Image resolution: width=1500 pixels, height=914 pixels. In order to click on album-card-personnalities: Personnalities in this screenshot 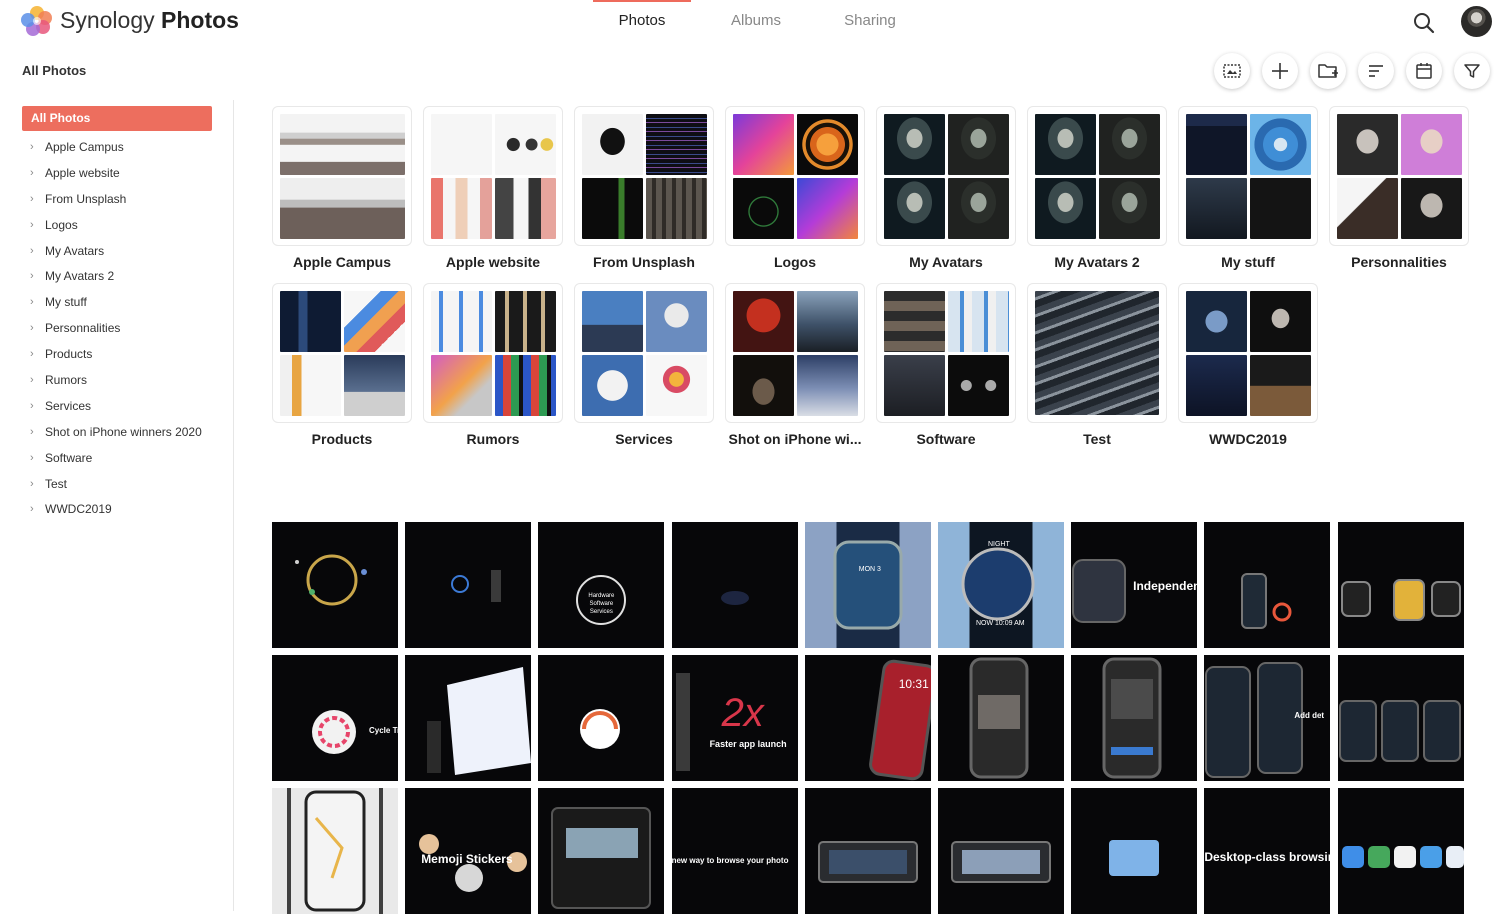, I will do `click(1399, 188)`.